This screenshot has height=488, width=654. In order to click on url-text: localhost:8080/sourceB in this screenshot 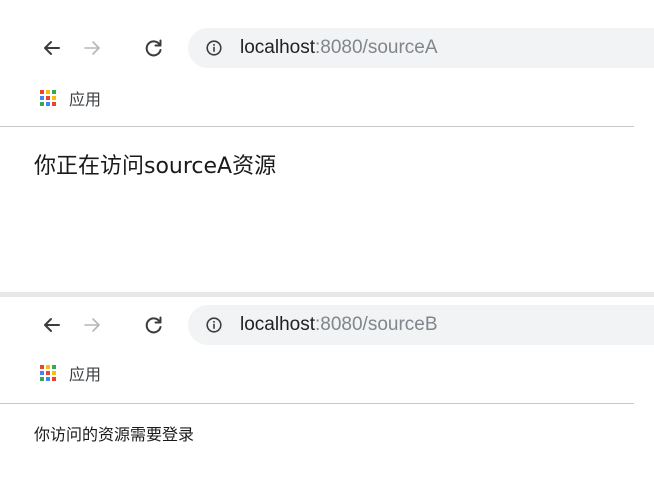, I will do `click(339, 325)`.